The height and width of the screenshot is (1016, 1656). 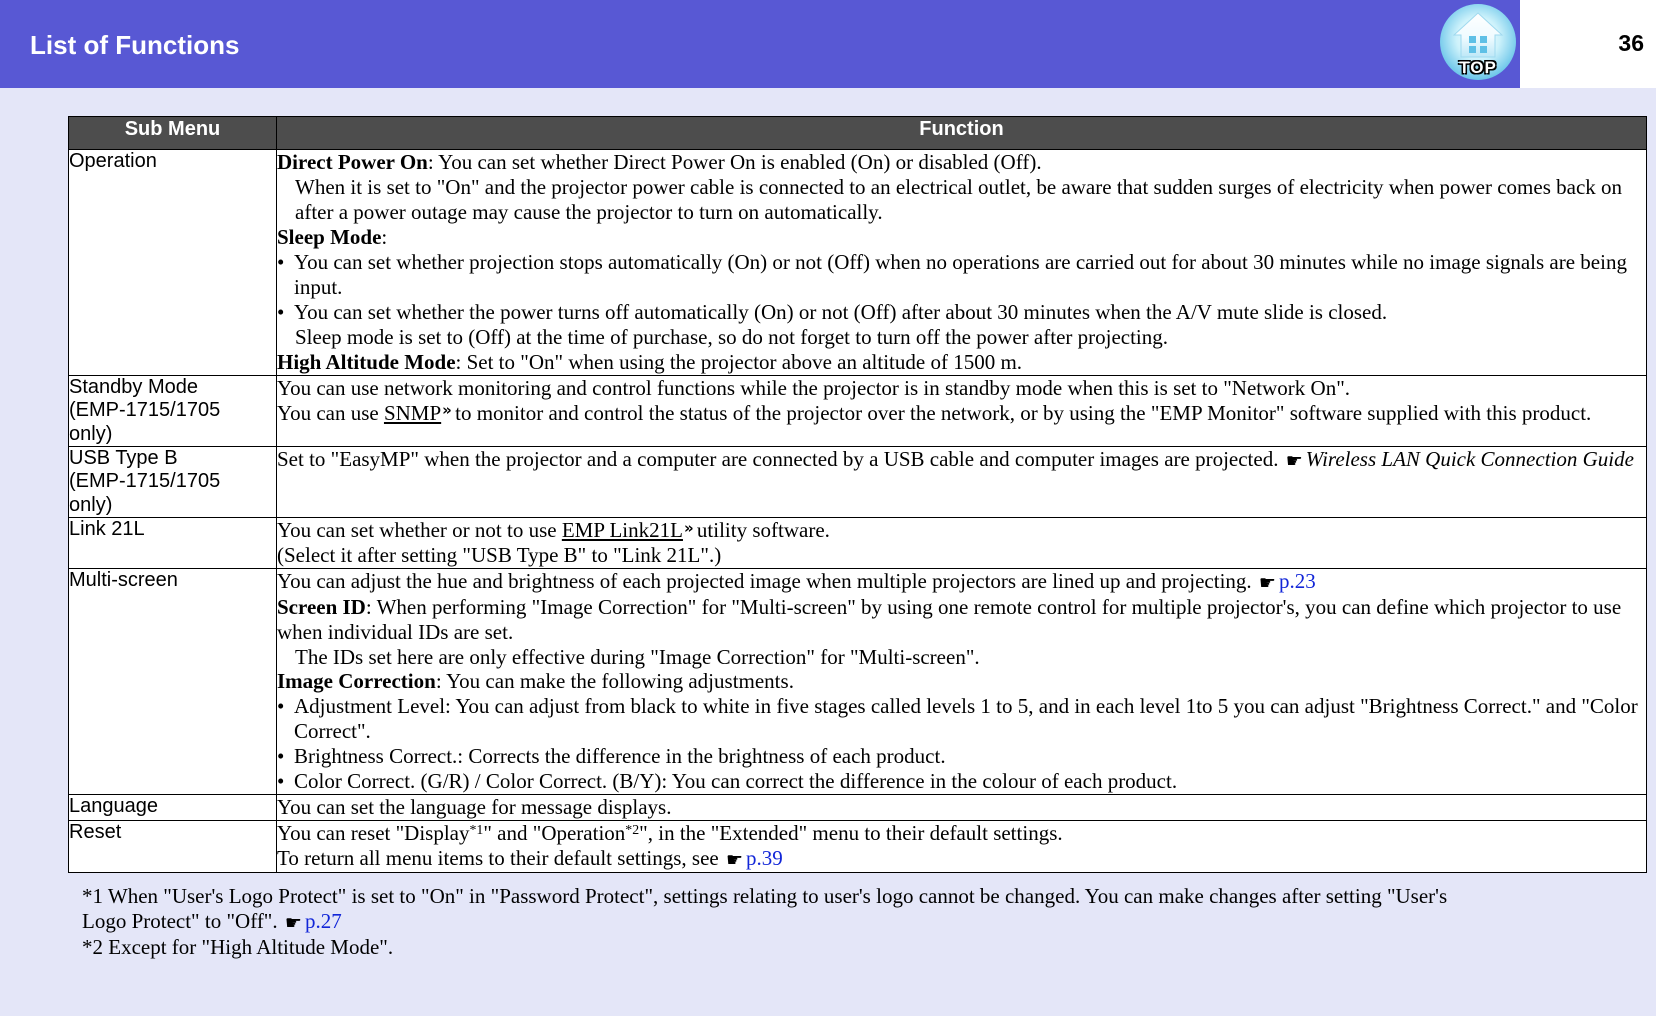 I want to click on sub-menu-cell: Operation, so click(x=172, y=262).